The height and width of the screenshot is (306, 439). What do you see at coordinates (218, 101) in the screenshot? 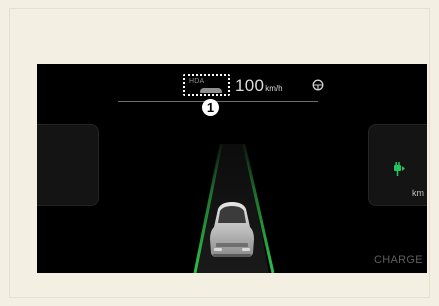
I see `speed-baseline` at bounding box center [218, 101].